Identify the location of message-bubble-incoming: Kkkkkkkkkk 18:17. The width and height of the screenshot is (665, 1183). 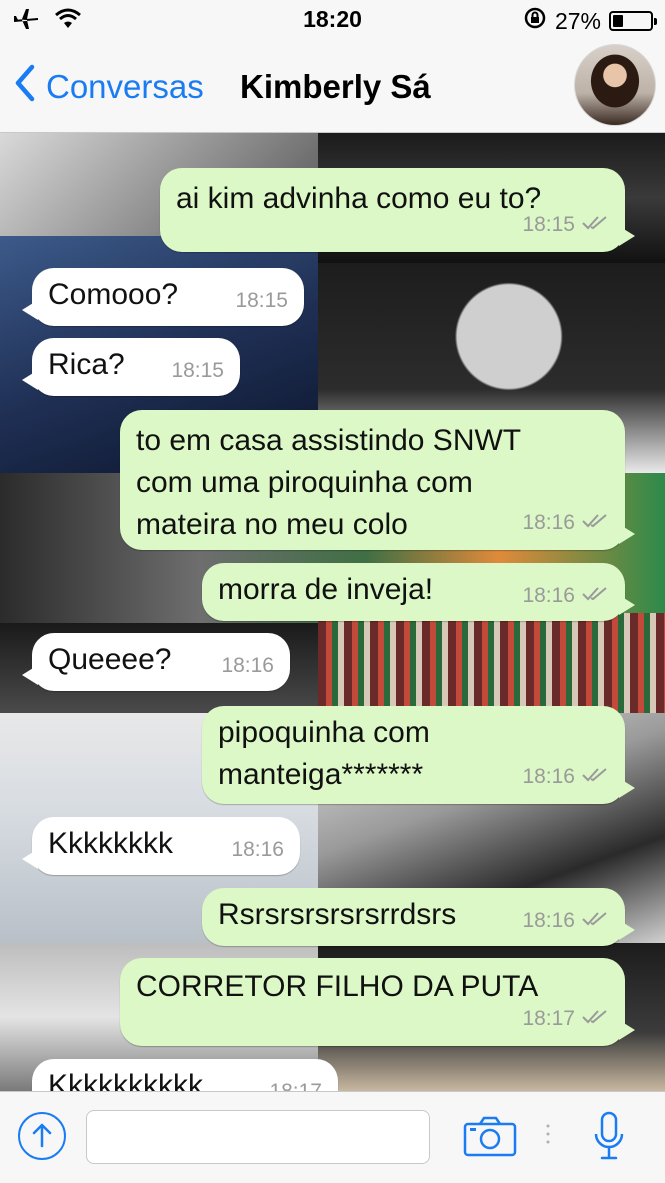
(185, 1075).